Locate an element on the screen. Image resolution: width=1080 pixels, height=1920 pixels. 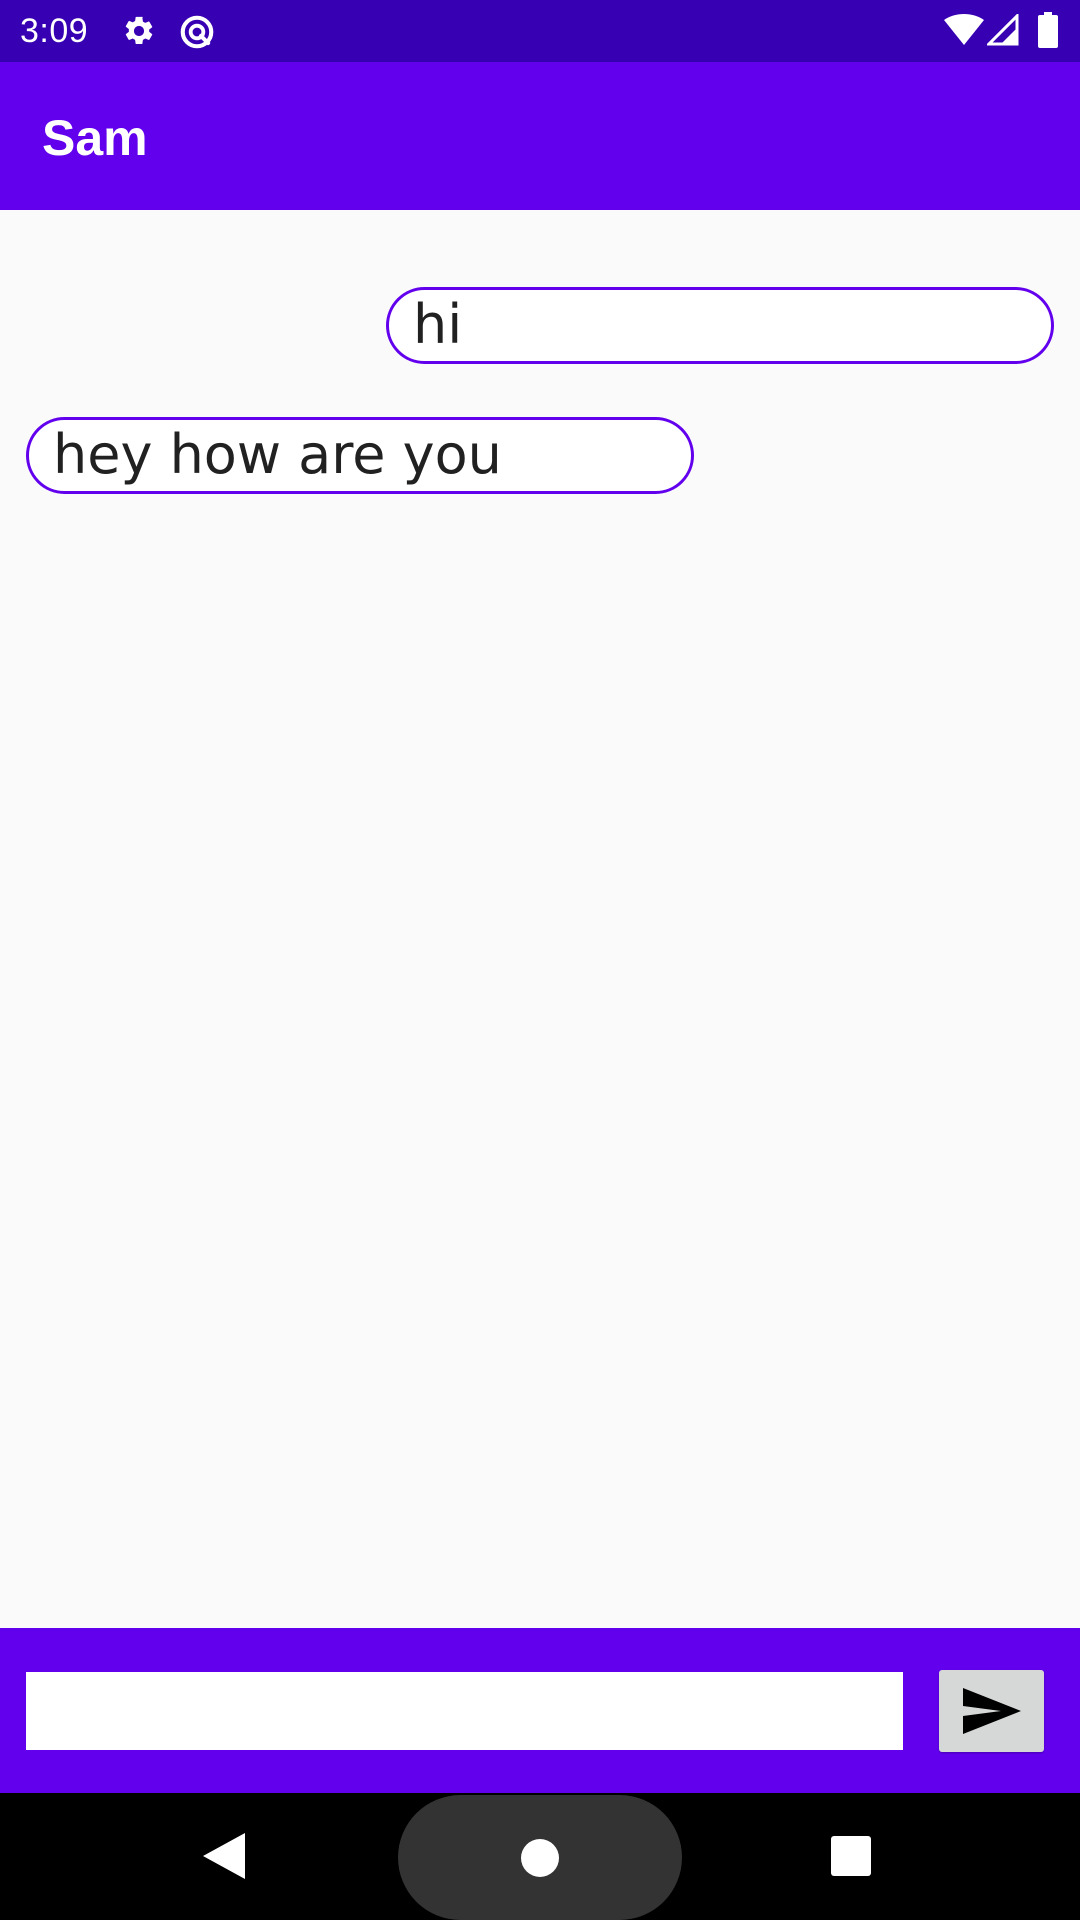
conversation-title: Sam is located at coordinates (95, 138).